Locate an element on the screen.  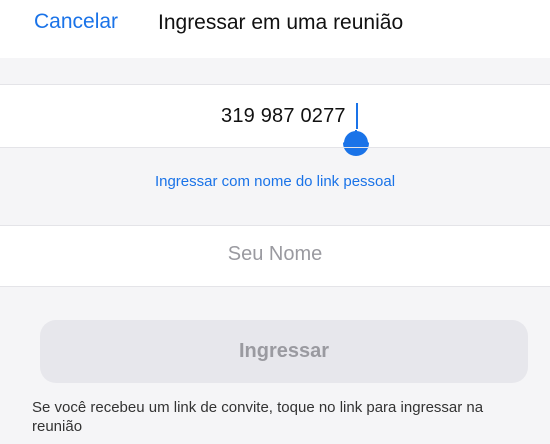
header-bar: Cancelar Ingressar em uma reunião is located at coordinates (275, 29).